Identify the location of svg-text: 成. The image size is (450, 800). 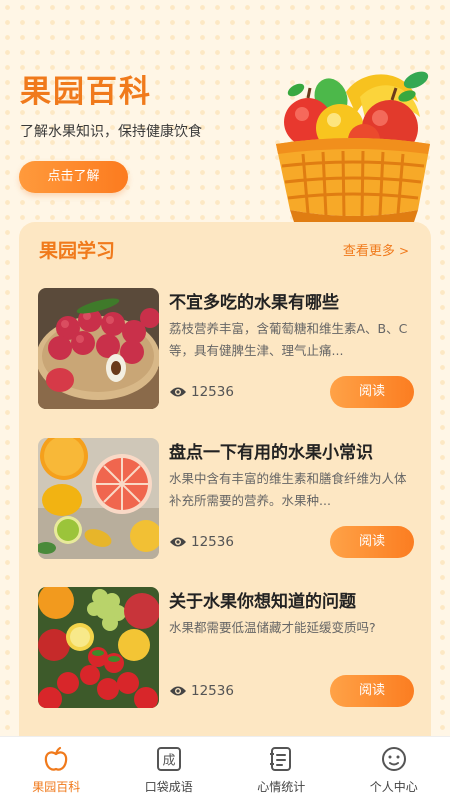
(168, 761).